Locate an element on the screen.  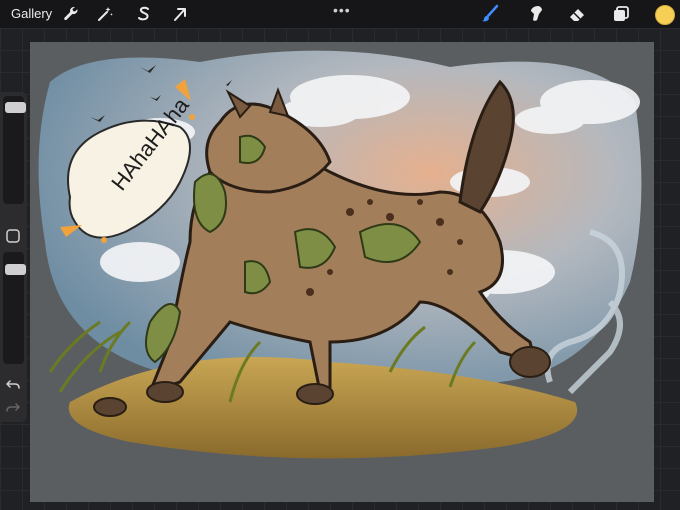
opacity-slider is located at coordinates (14, 308).